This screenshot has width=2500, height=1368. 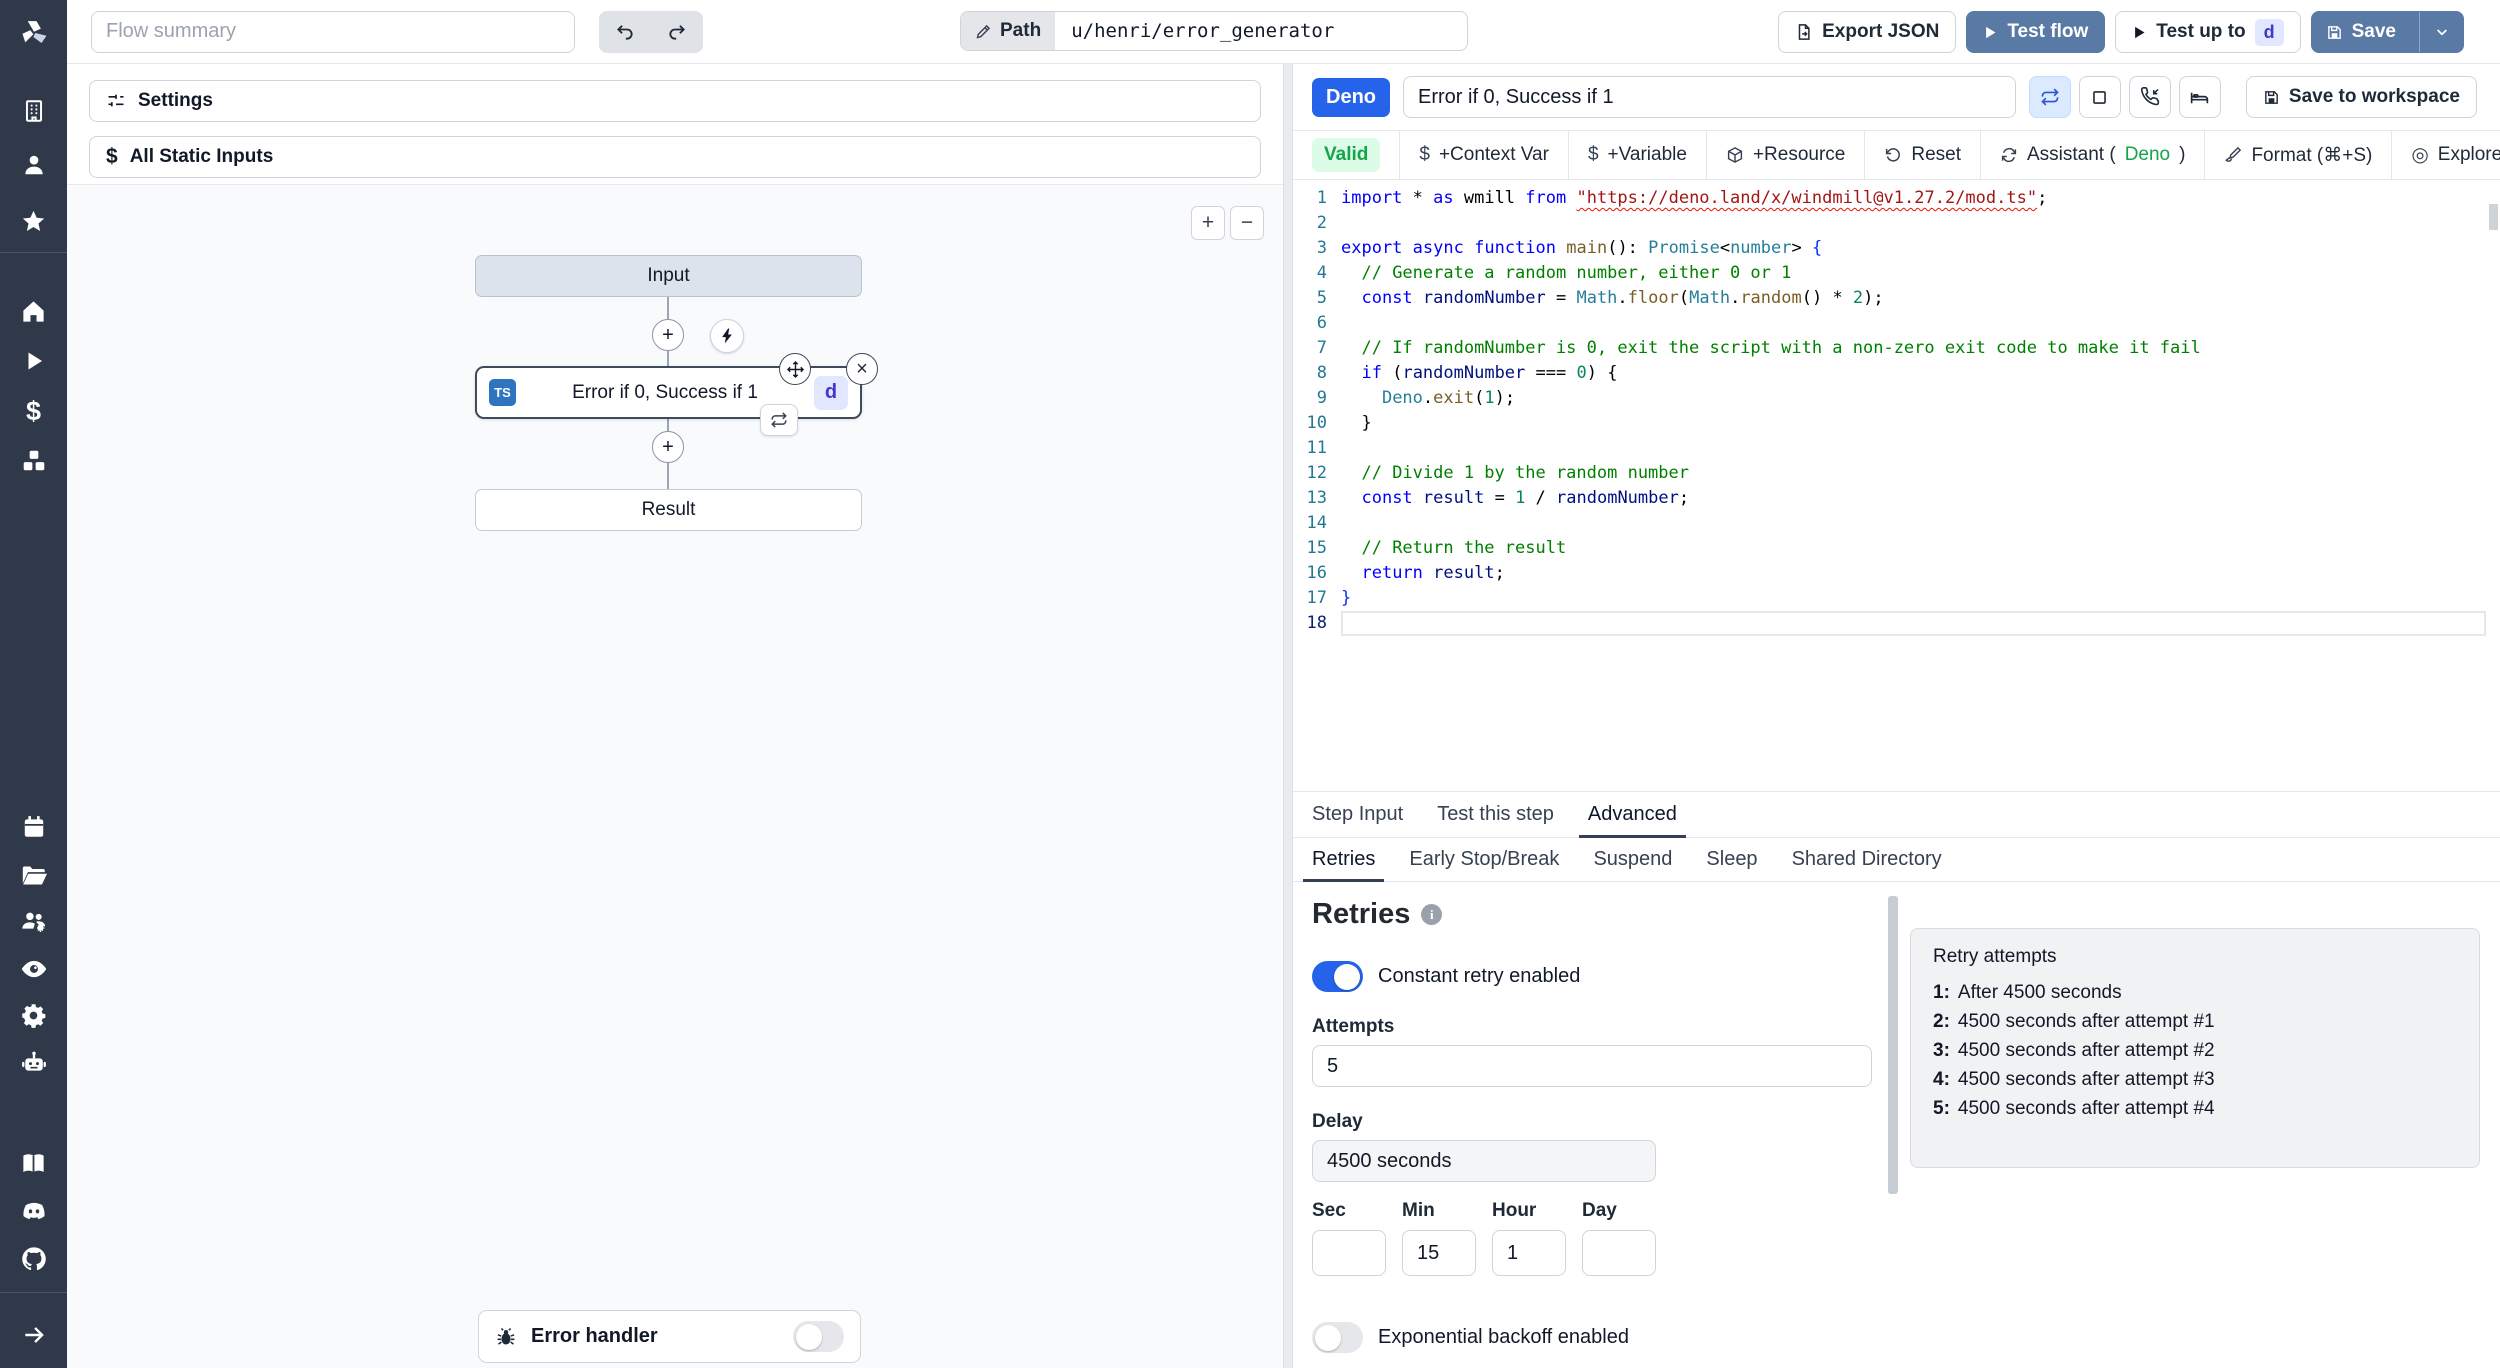 What do you see at coordinates (1619, 1253) in the screenshot?
I see `day-input` at bounding box center [1619, 1253].